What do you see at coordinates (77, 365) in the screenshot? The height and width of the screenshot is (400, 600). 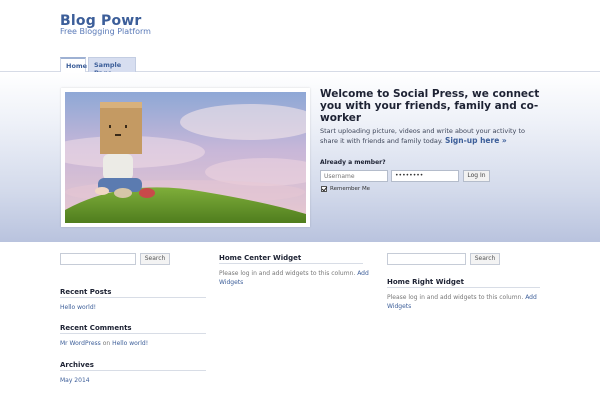 I see `archives-title: Archives` at bounding box center [77, 365].